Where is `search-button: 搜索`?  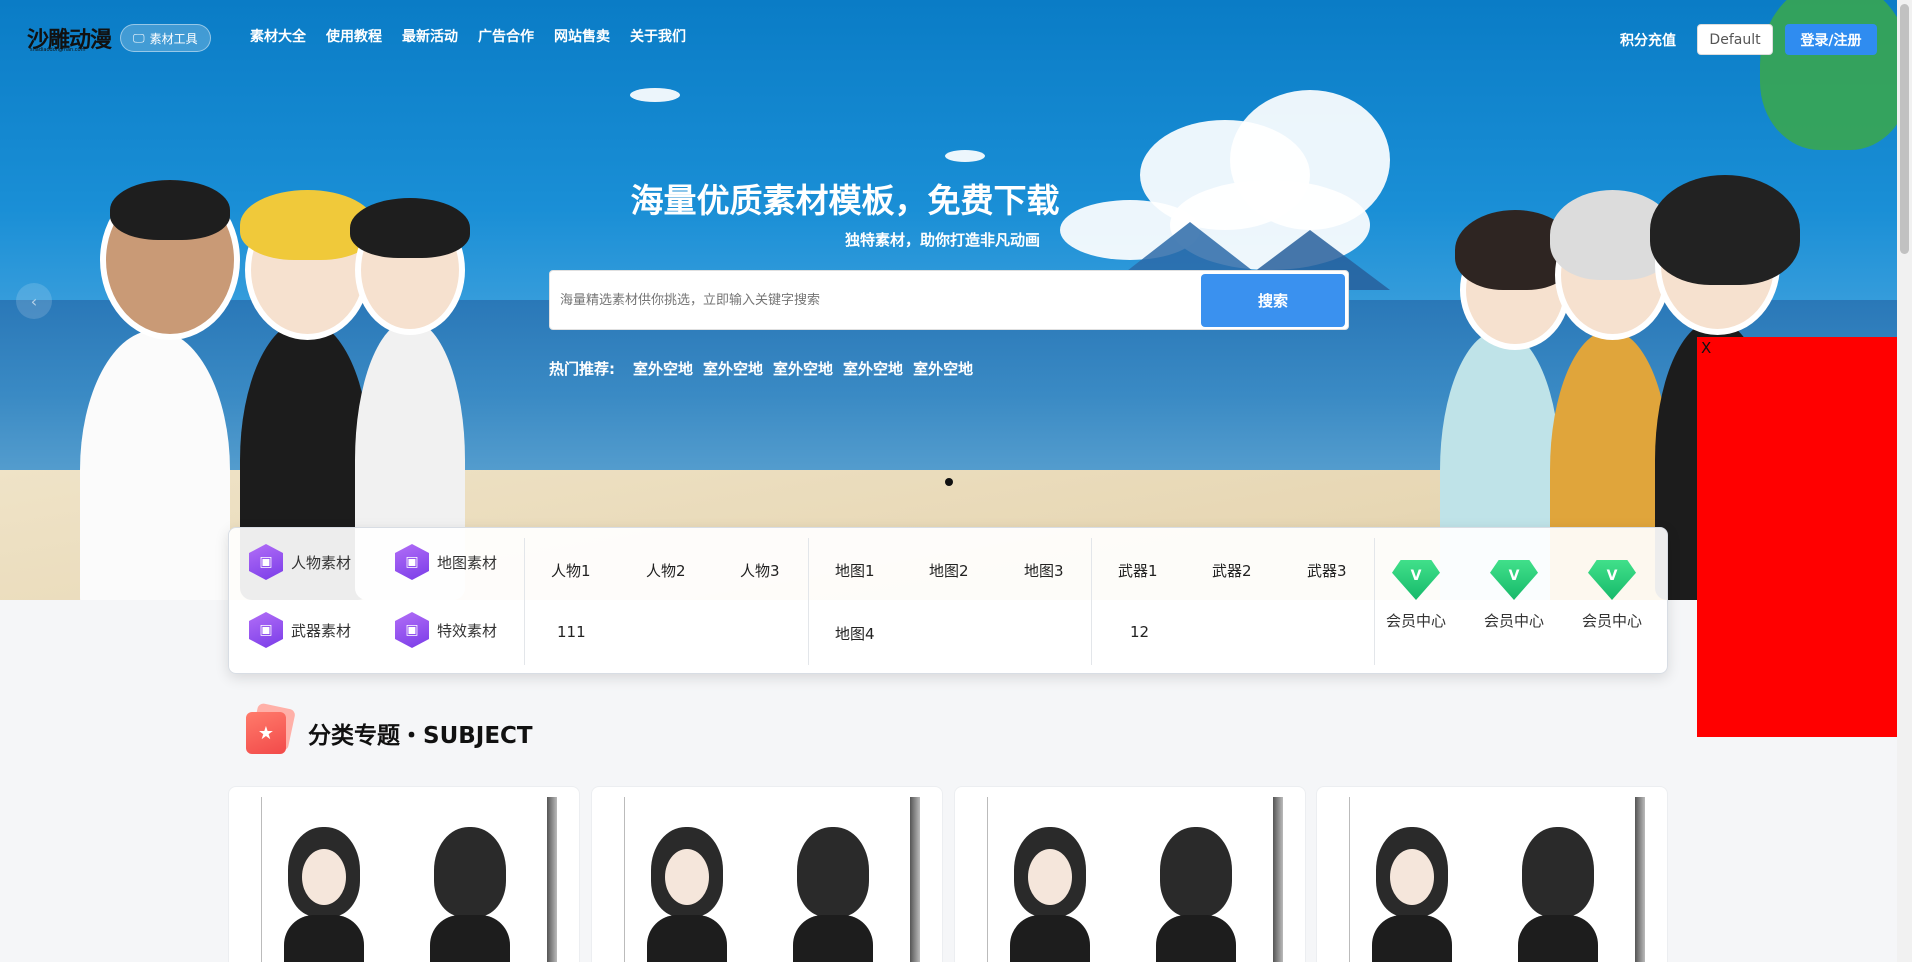 search-button: 搜索 is located at coordinates (1273, 300).